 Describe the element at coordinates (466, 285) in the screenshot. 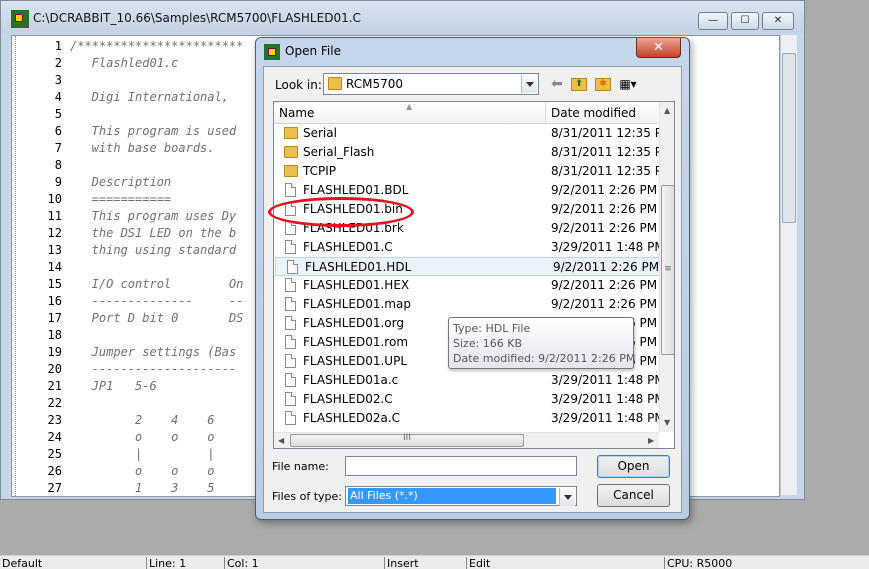

I see `file-row: FLASHLED01.HEX 9/2/2011 2:26 PM` at that location.